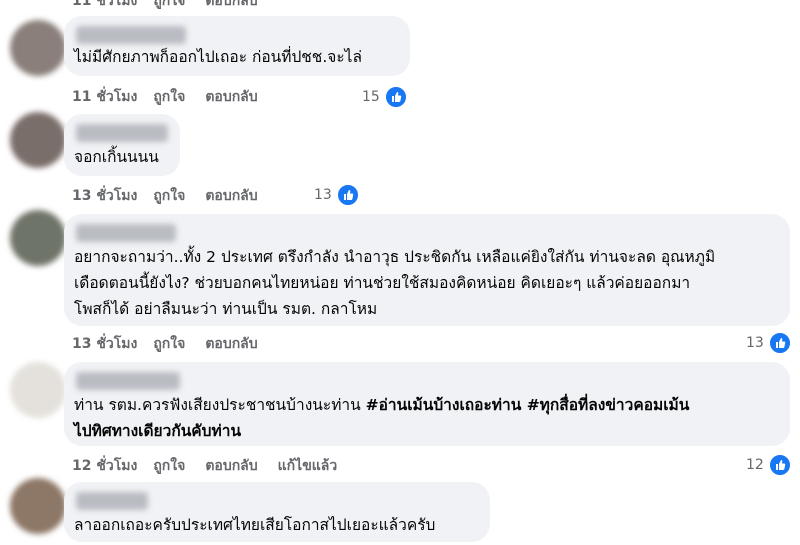 Image resolution: width=800 pixels, height=545 pixels. Describe the element at coordinates (400, 7) in the screenshot. I see `previous-comment-meta: 11 ชั่วโมง ถูกใจ ตอบกลับ` at that location.